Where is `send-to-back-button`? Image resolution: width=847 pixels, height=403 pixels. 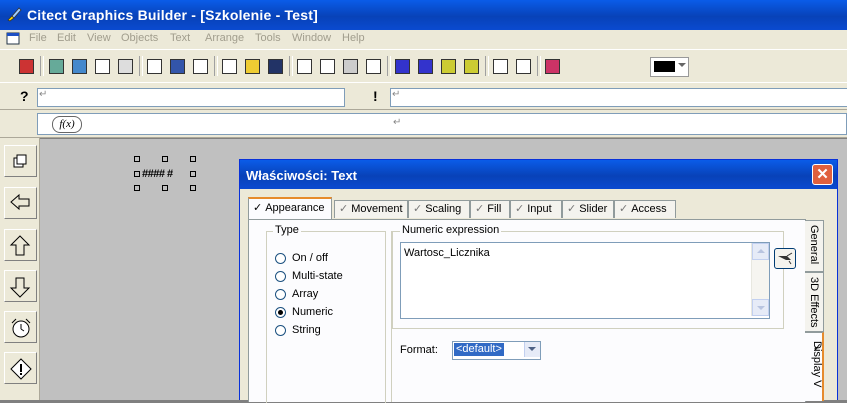 send-to-back-button is located at coordinates (426, 67).